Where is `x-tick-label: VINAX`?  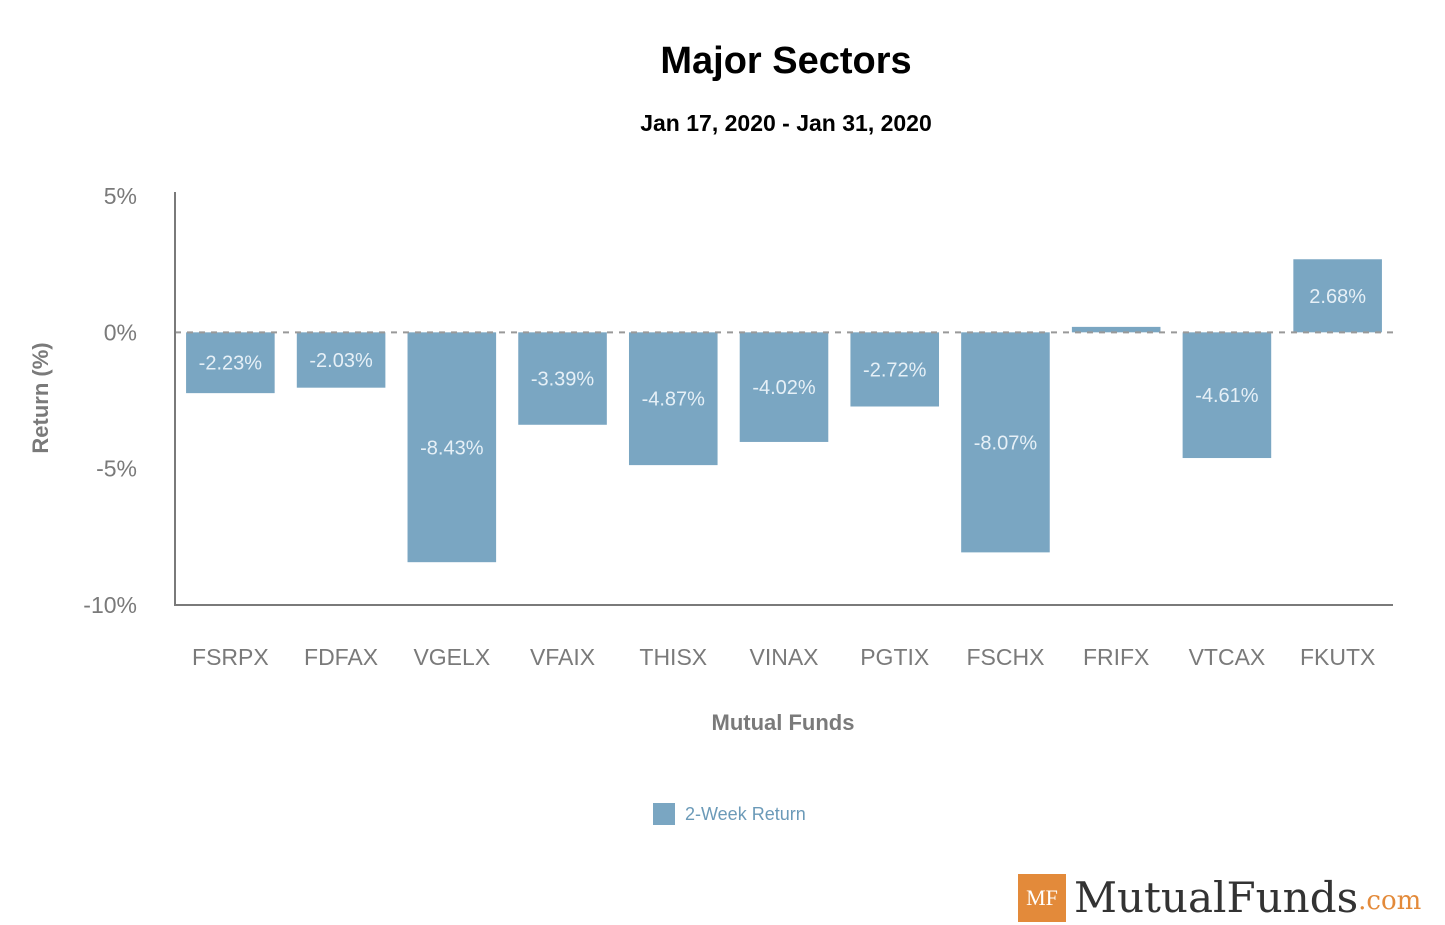
x-tick-label: VINAX is located at coordinates (783, 657).